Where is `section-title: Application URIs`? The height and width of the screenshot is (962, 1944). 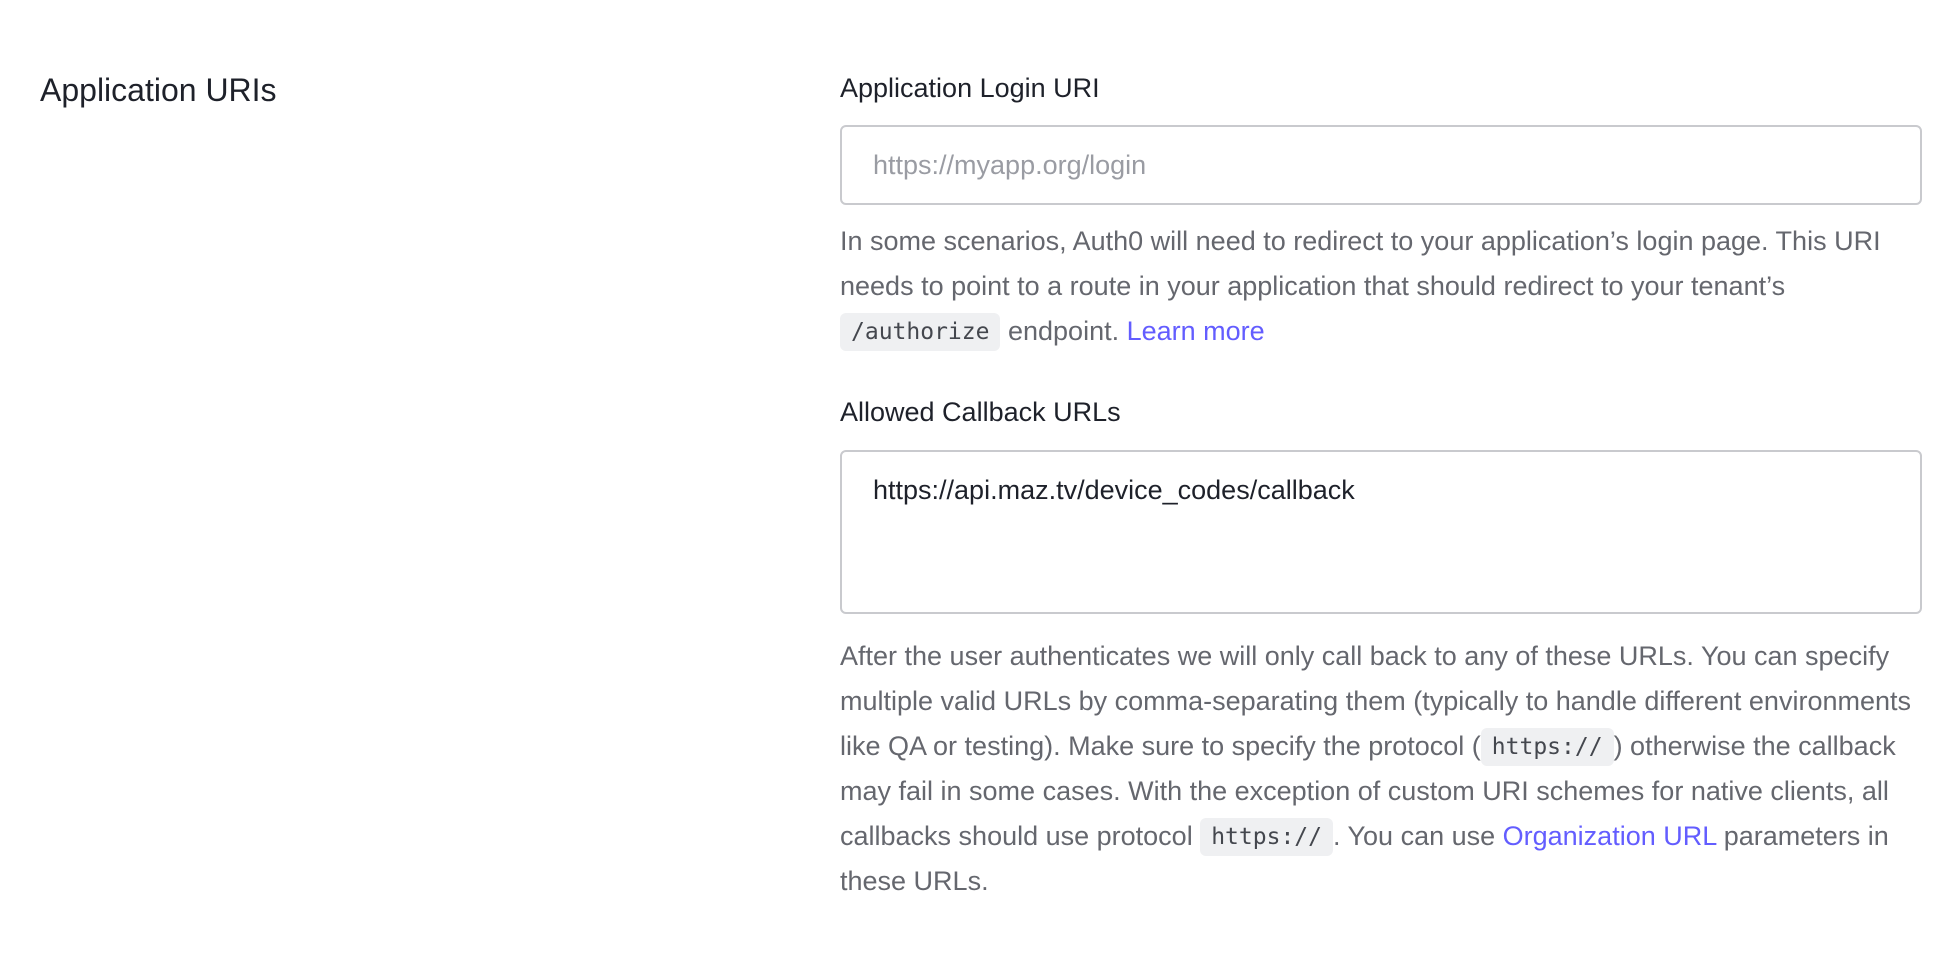
section-title: Application URIs is located at coordinates (158, 90).